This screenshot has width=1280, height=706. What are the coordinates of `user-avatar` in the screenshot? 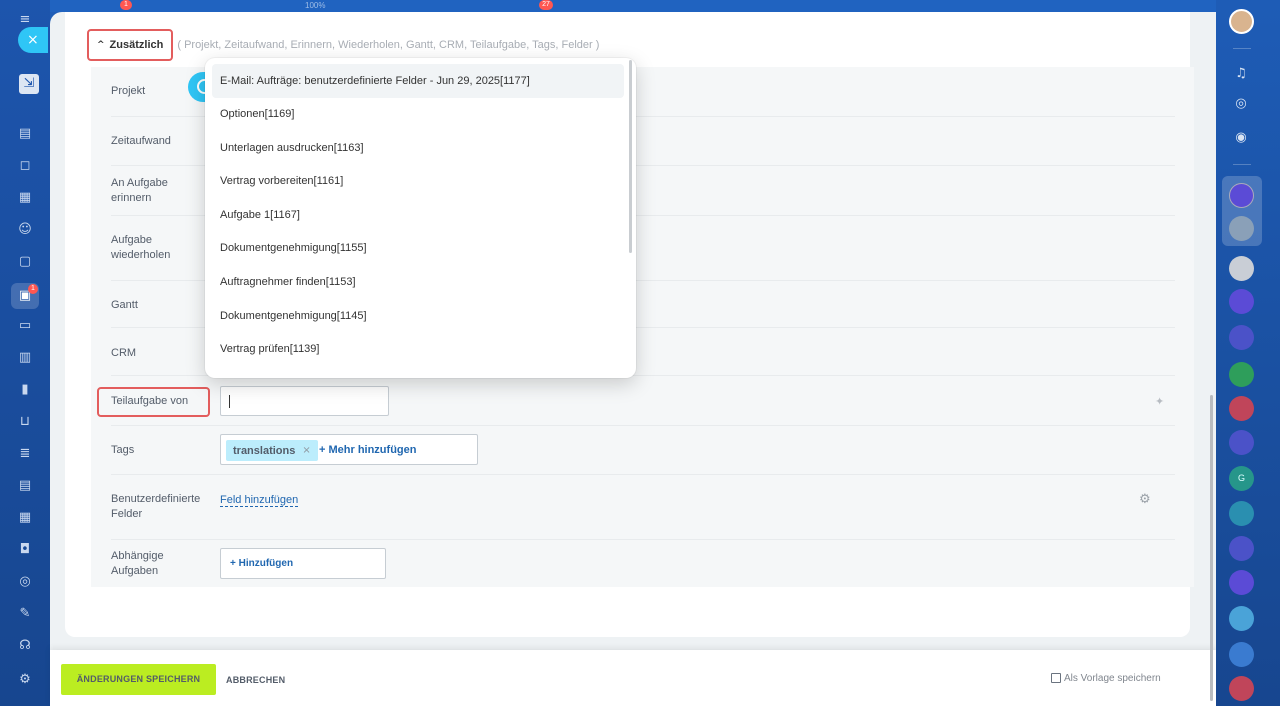 It's located at (1241, 21).